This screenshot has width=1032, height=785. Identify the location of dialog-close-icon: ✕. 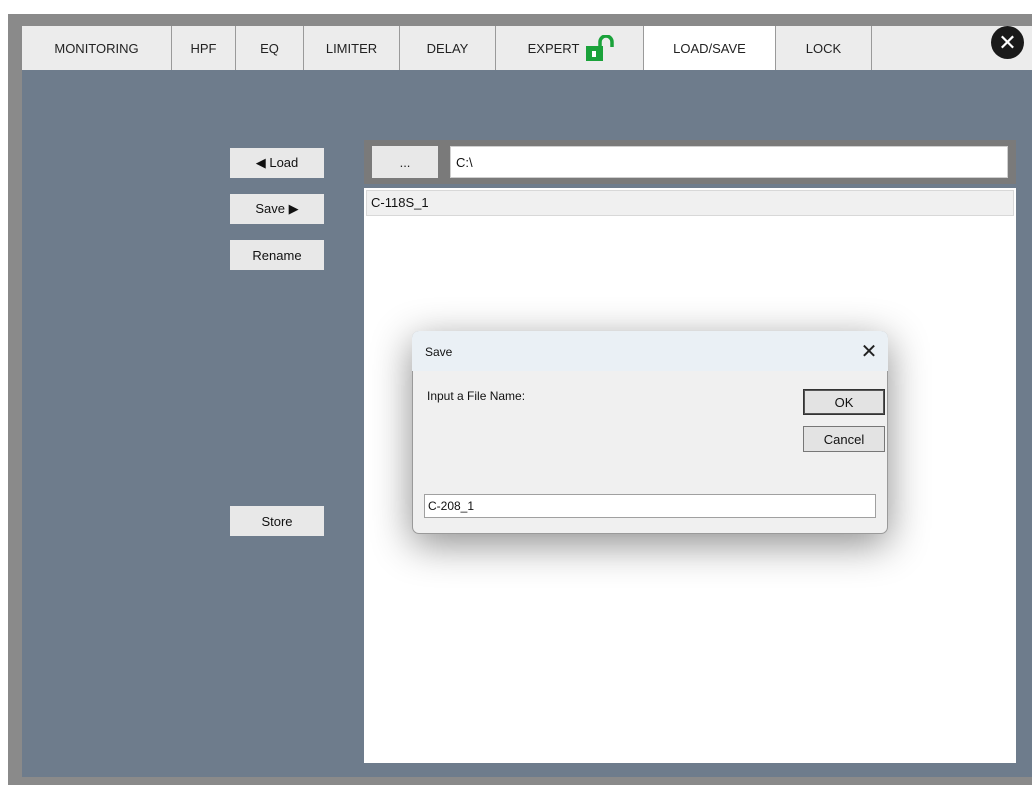
(869, 351).